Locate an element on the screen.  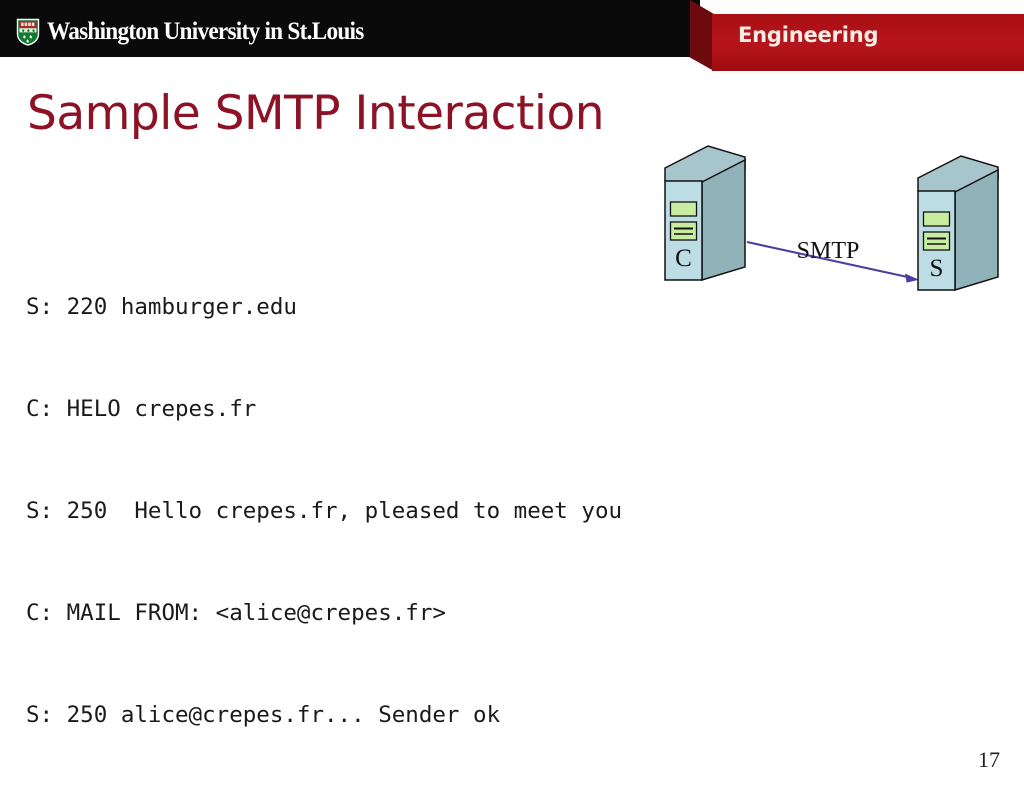
client-tower-icon: C is located at coordinates (705, 213).